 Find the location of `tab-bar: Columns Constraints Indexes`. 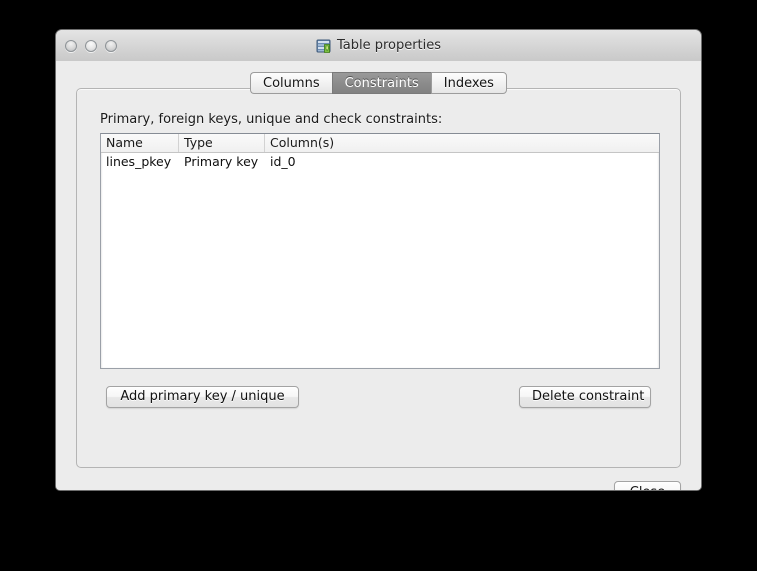

tab-bar: Columns Constraints Indexes is located at coordinates (378, 84).